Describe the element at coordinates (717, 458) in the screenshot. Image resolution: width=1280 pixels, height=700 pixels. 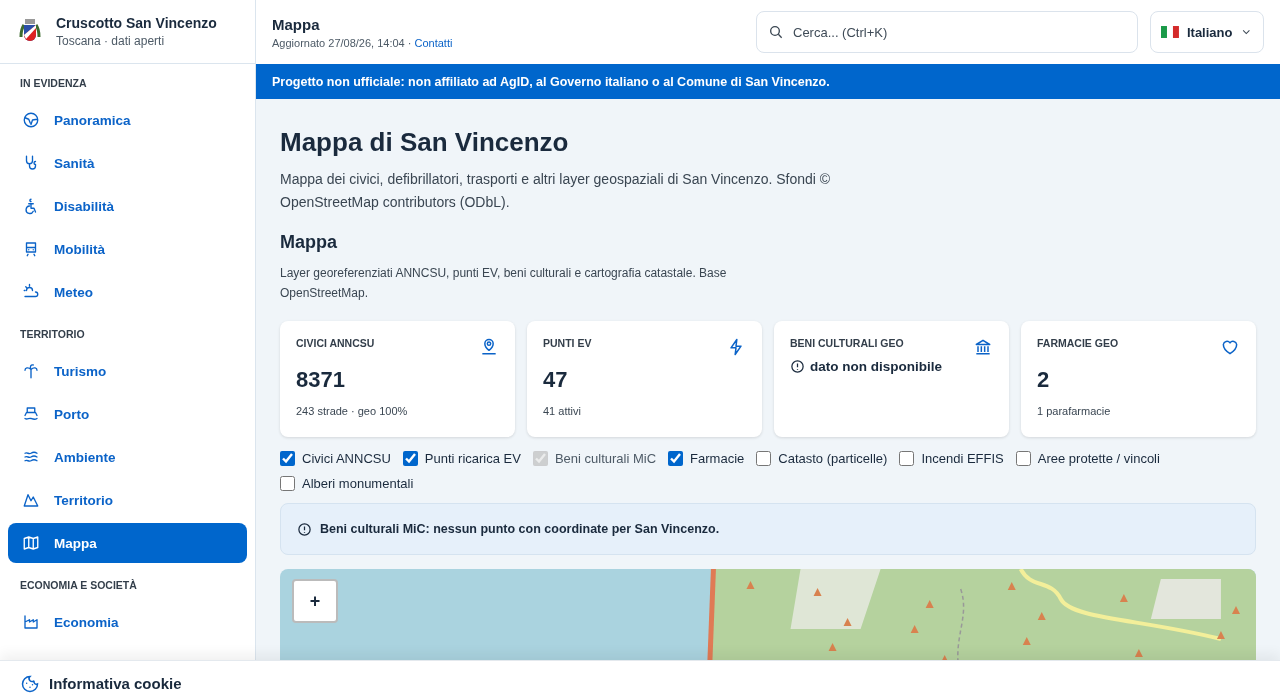
I see `layer-label: Farmacie` at that location.